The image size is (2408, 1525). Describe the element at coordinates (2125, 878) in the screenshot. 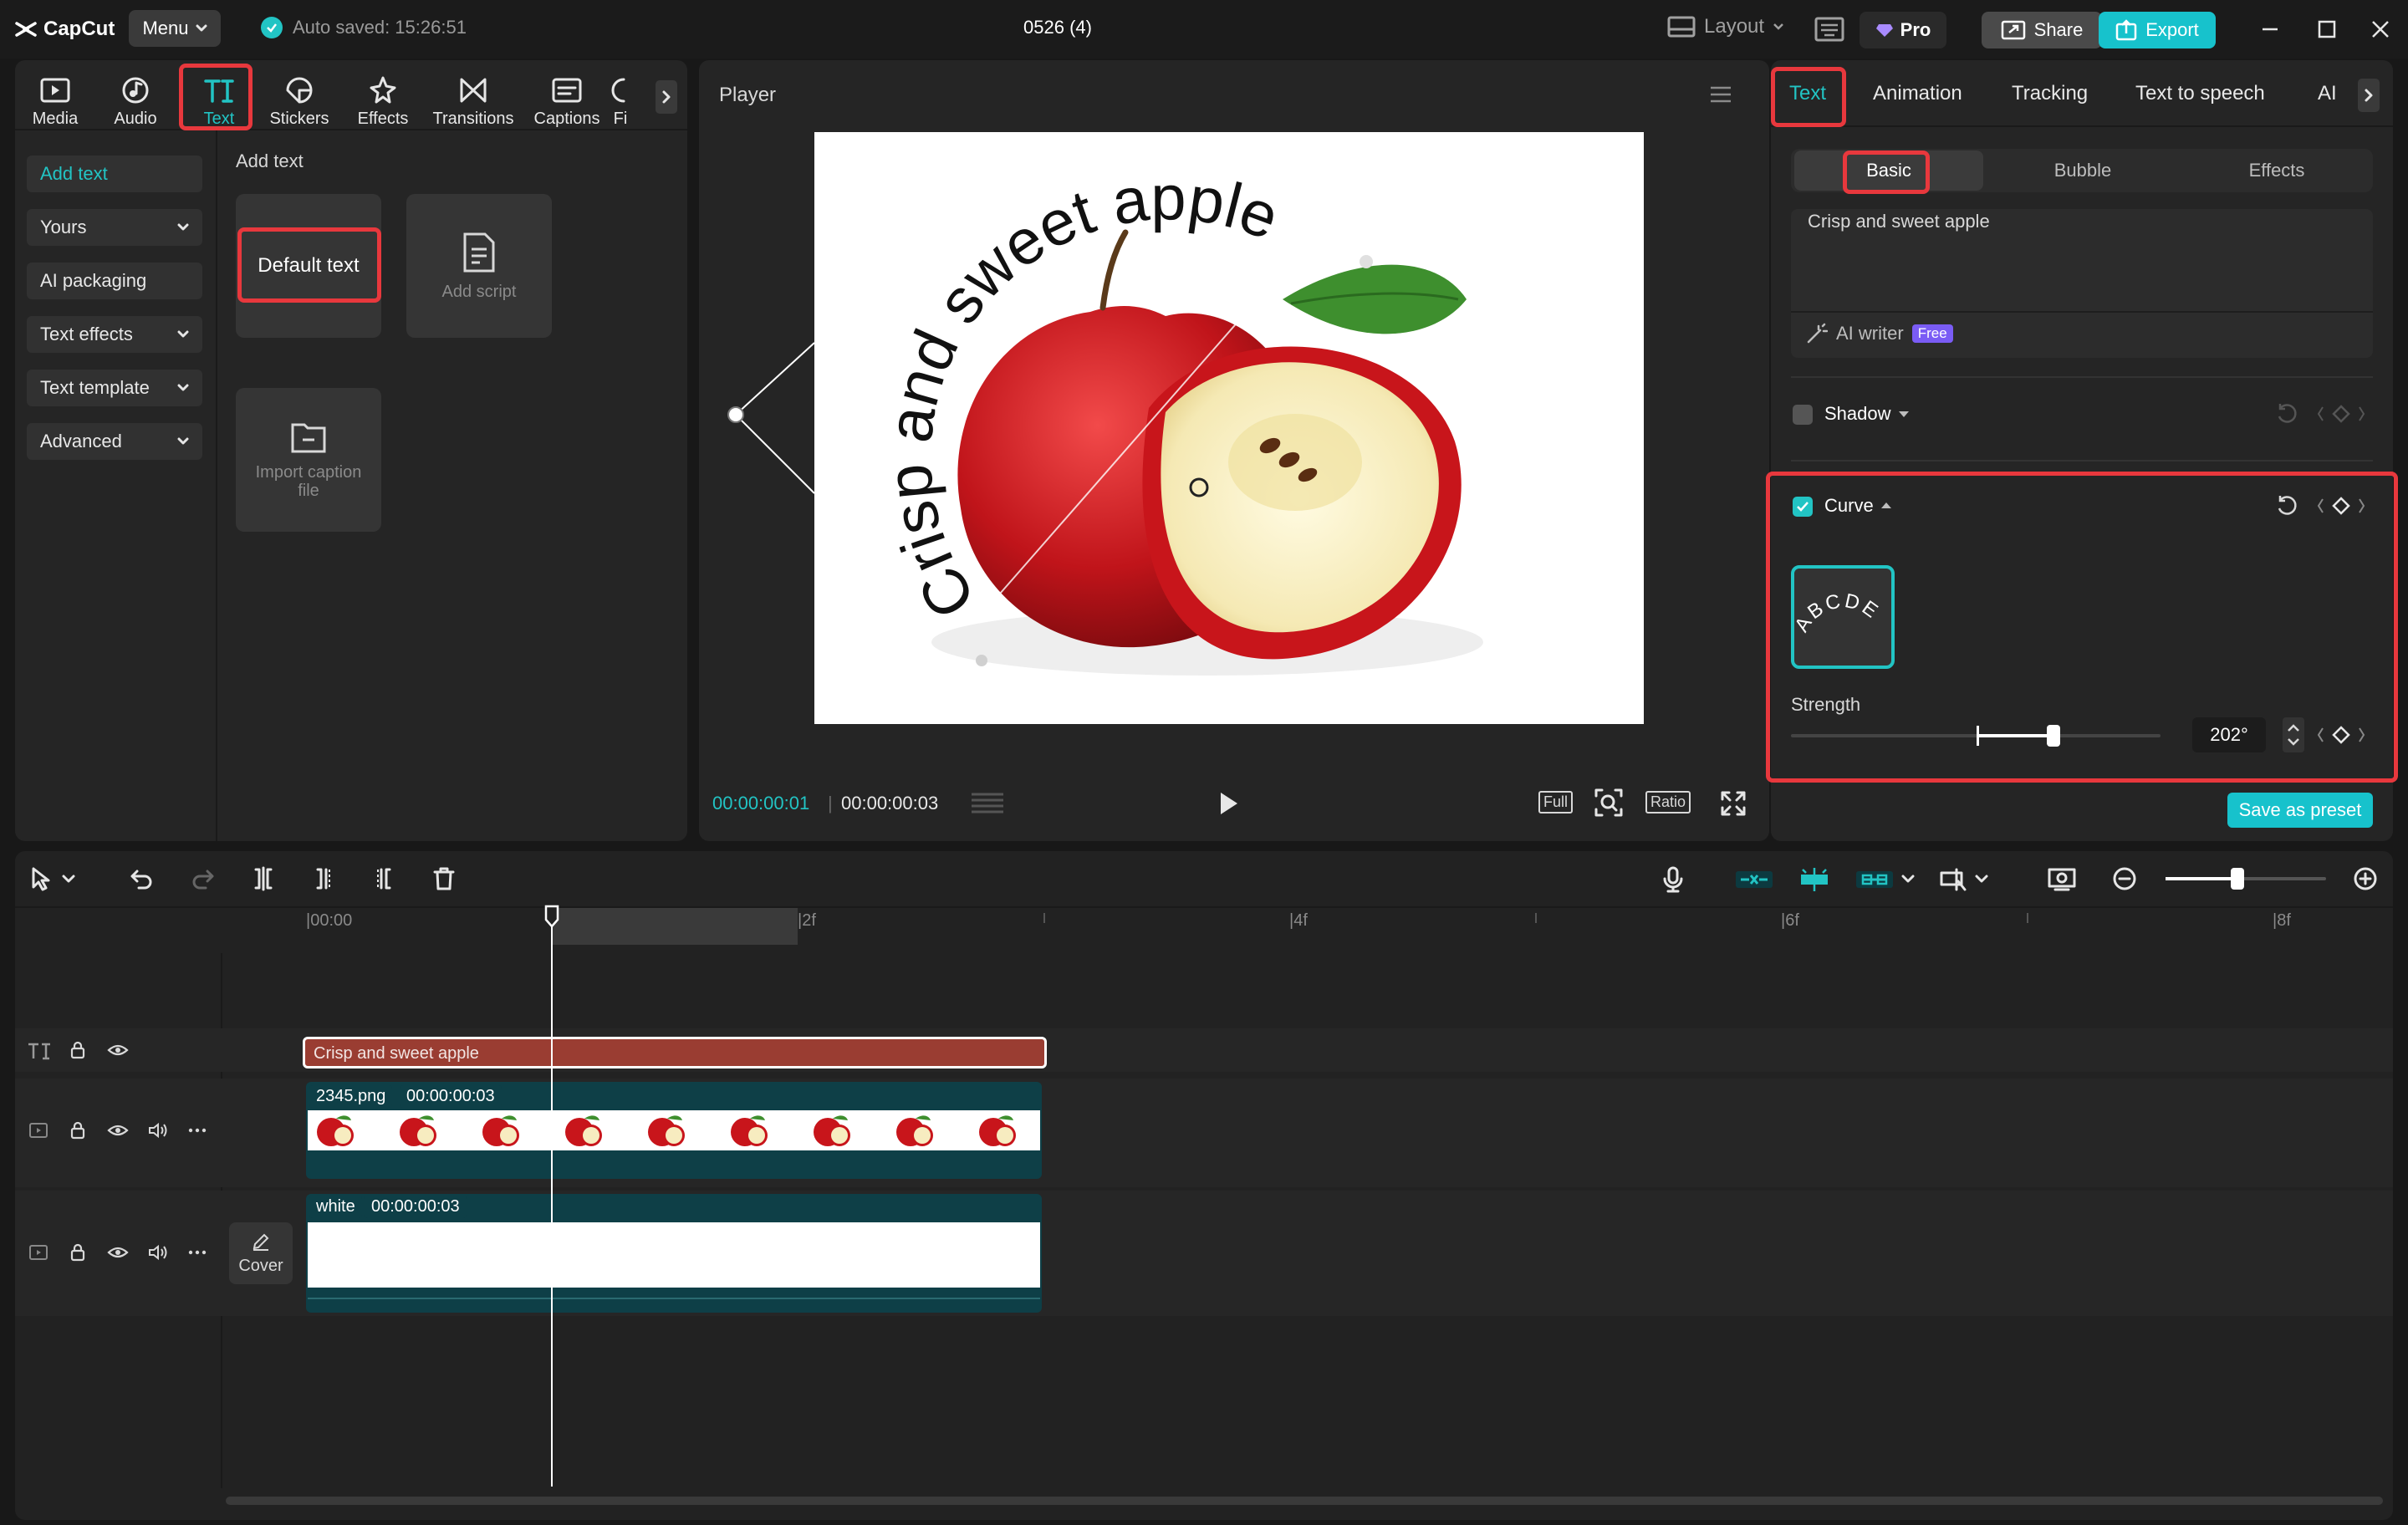

I see `zoom-out-button` at that location.